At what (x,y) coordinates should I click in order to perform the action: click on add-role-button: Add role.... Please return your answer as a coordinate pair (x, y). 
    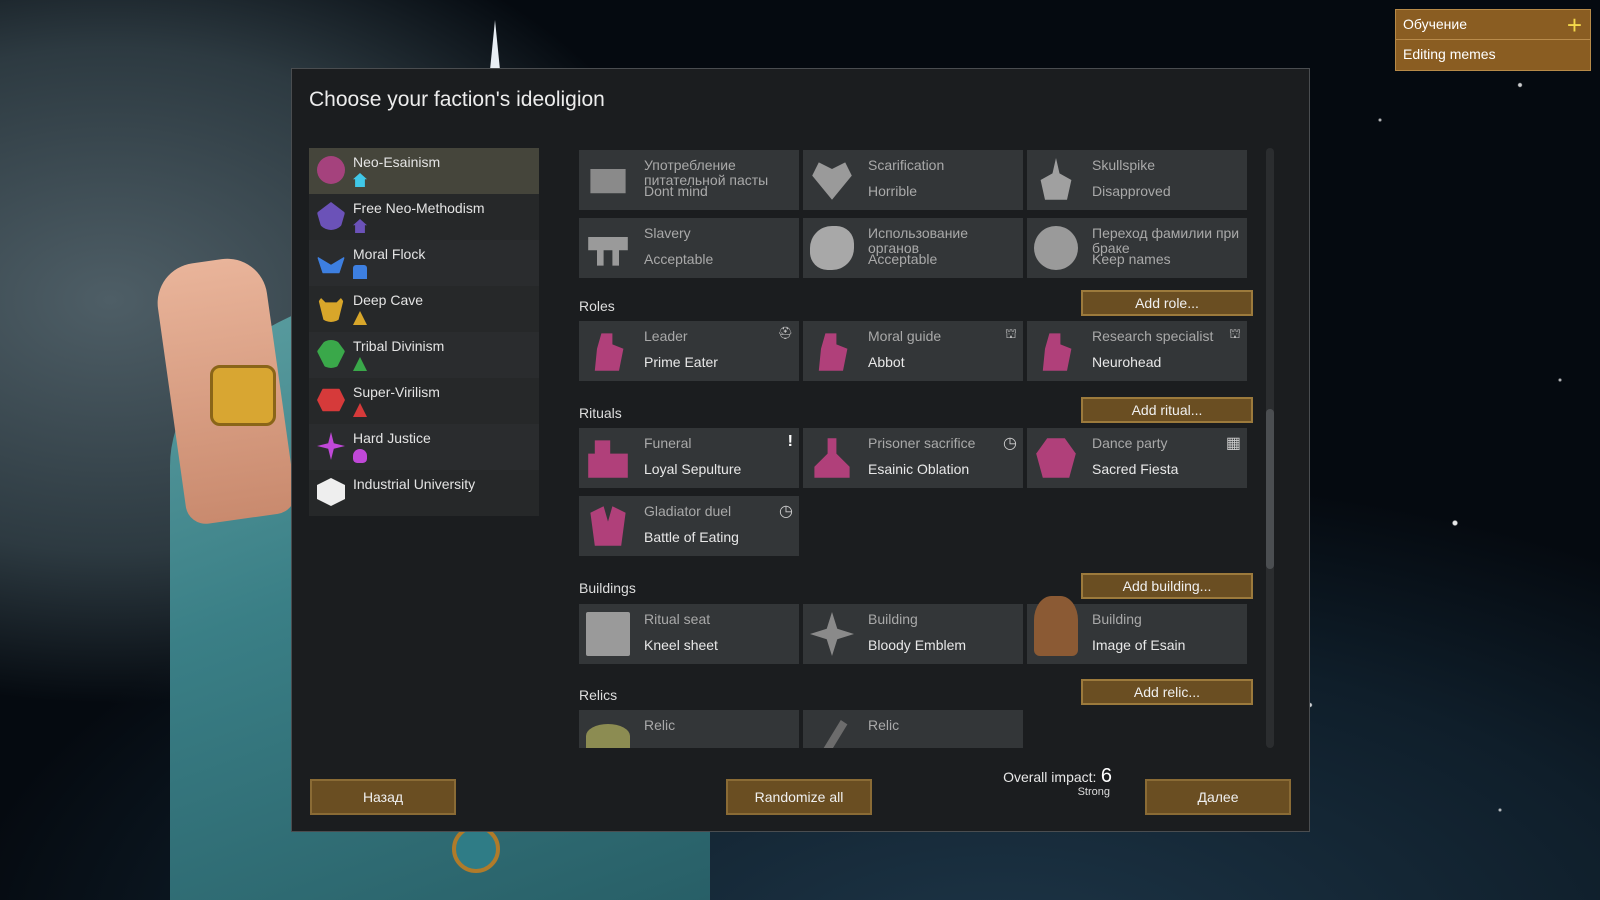
    Looking at the image, I should click on (1167, 303).